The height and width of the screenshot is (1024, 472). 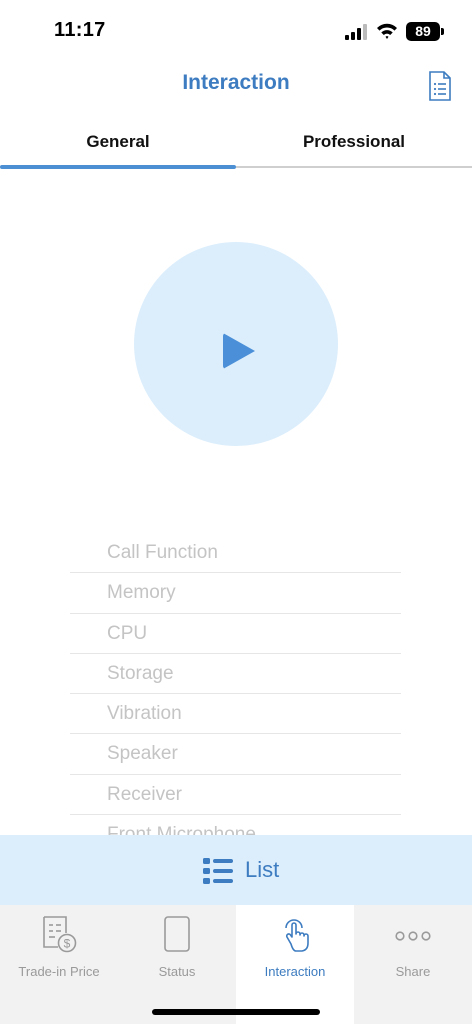 I want to click on document-list-icon, so click(x=440, y=86).